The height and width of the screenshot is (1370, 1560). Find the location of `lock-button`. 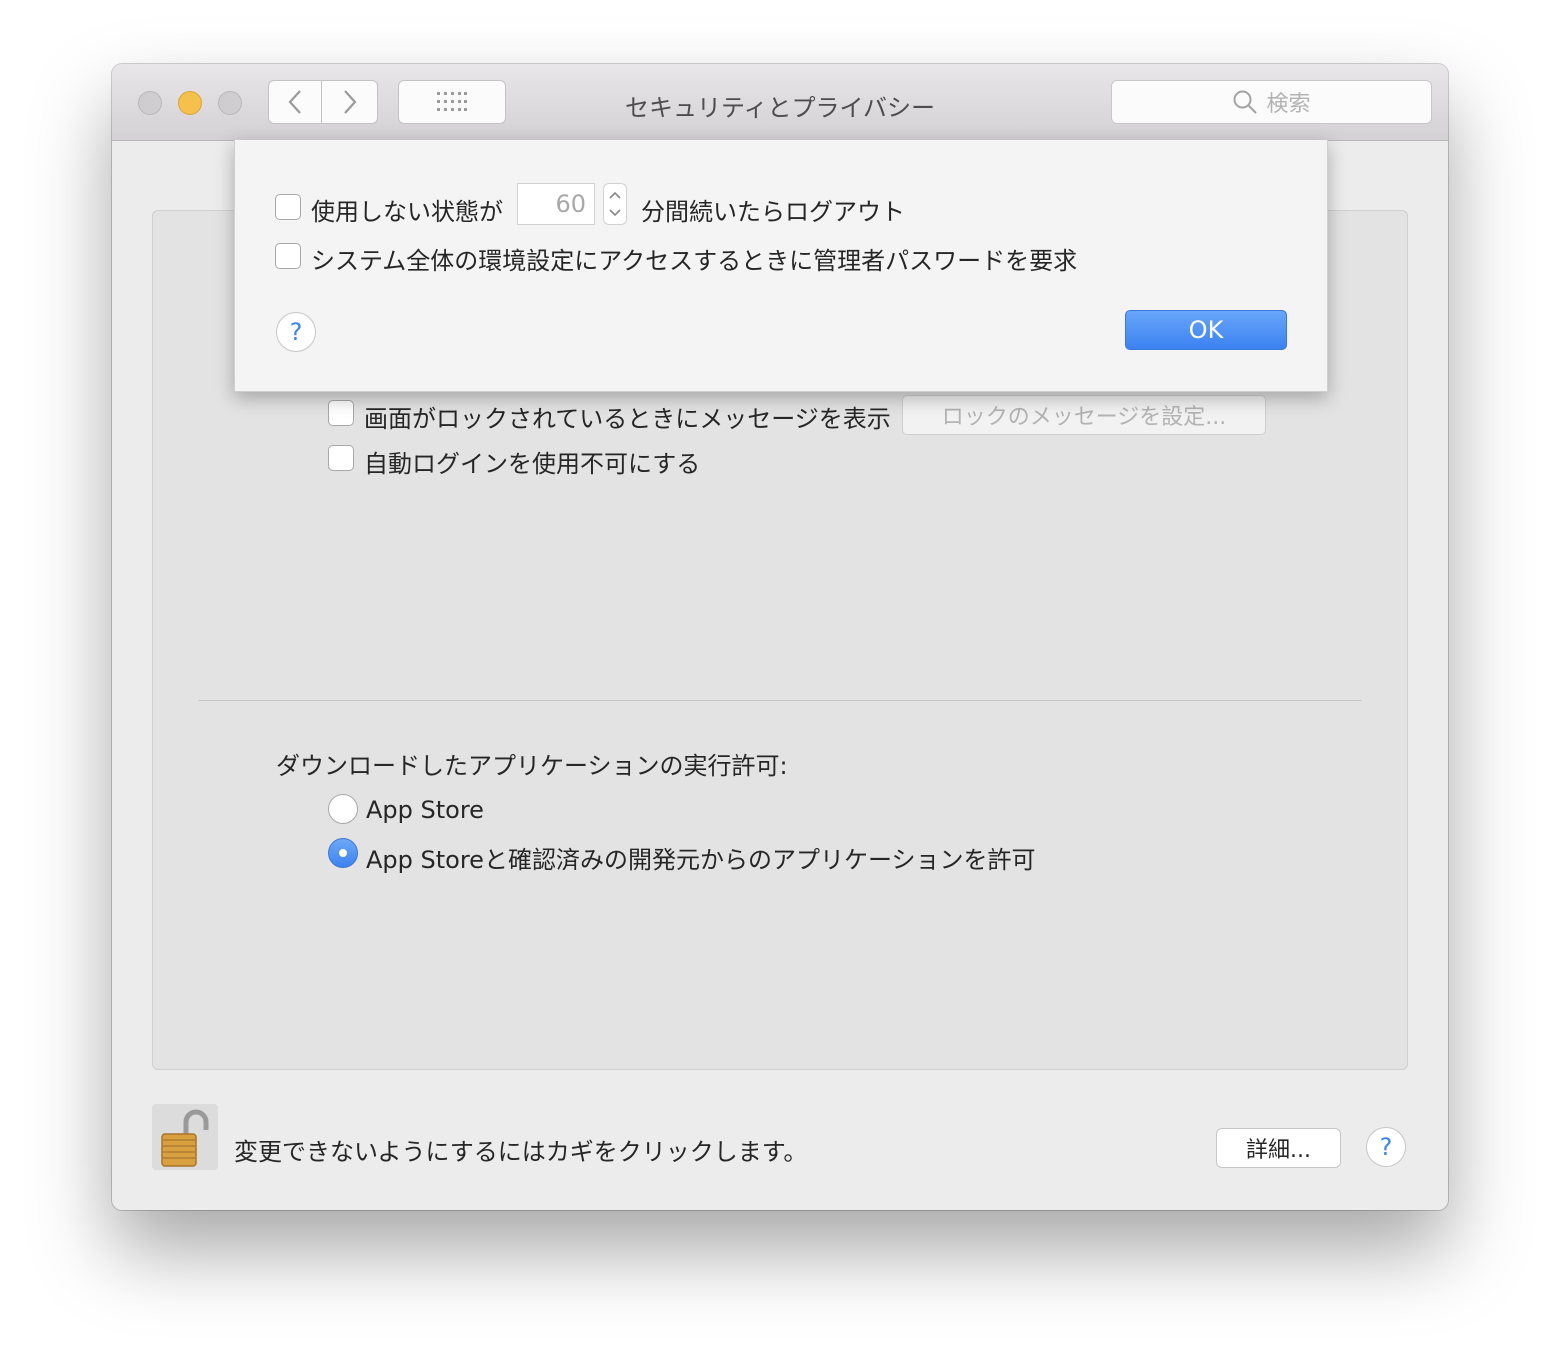

lock-button is located at coordinates (185, 1137).